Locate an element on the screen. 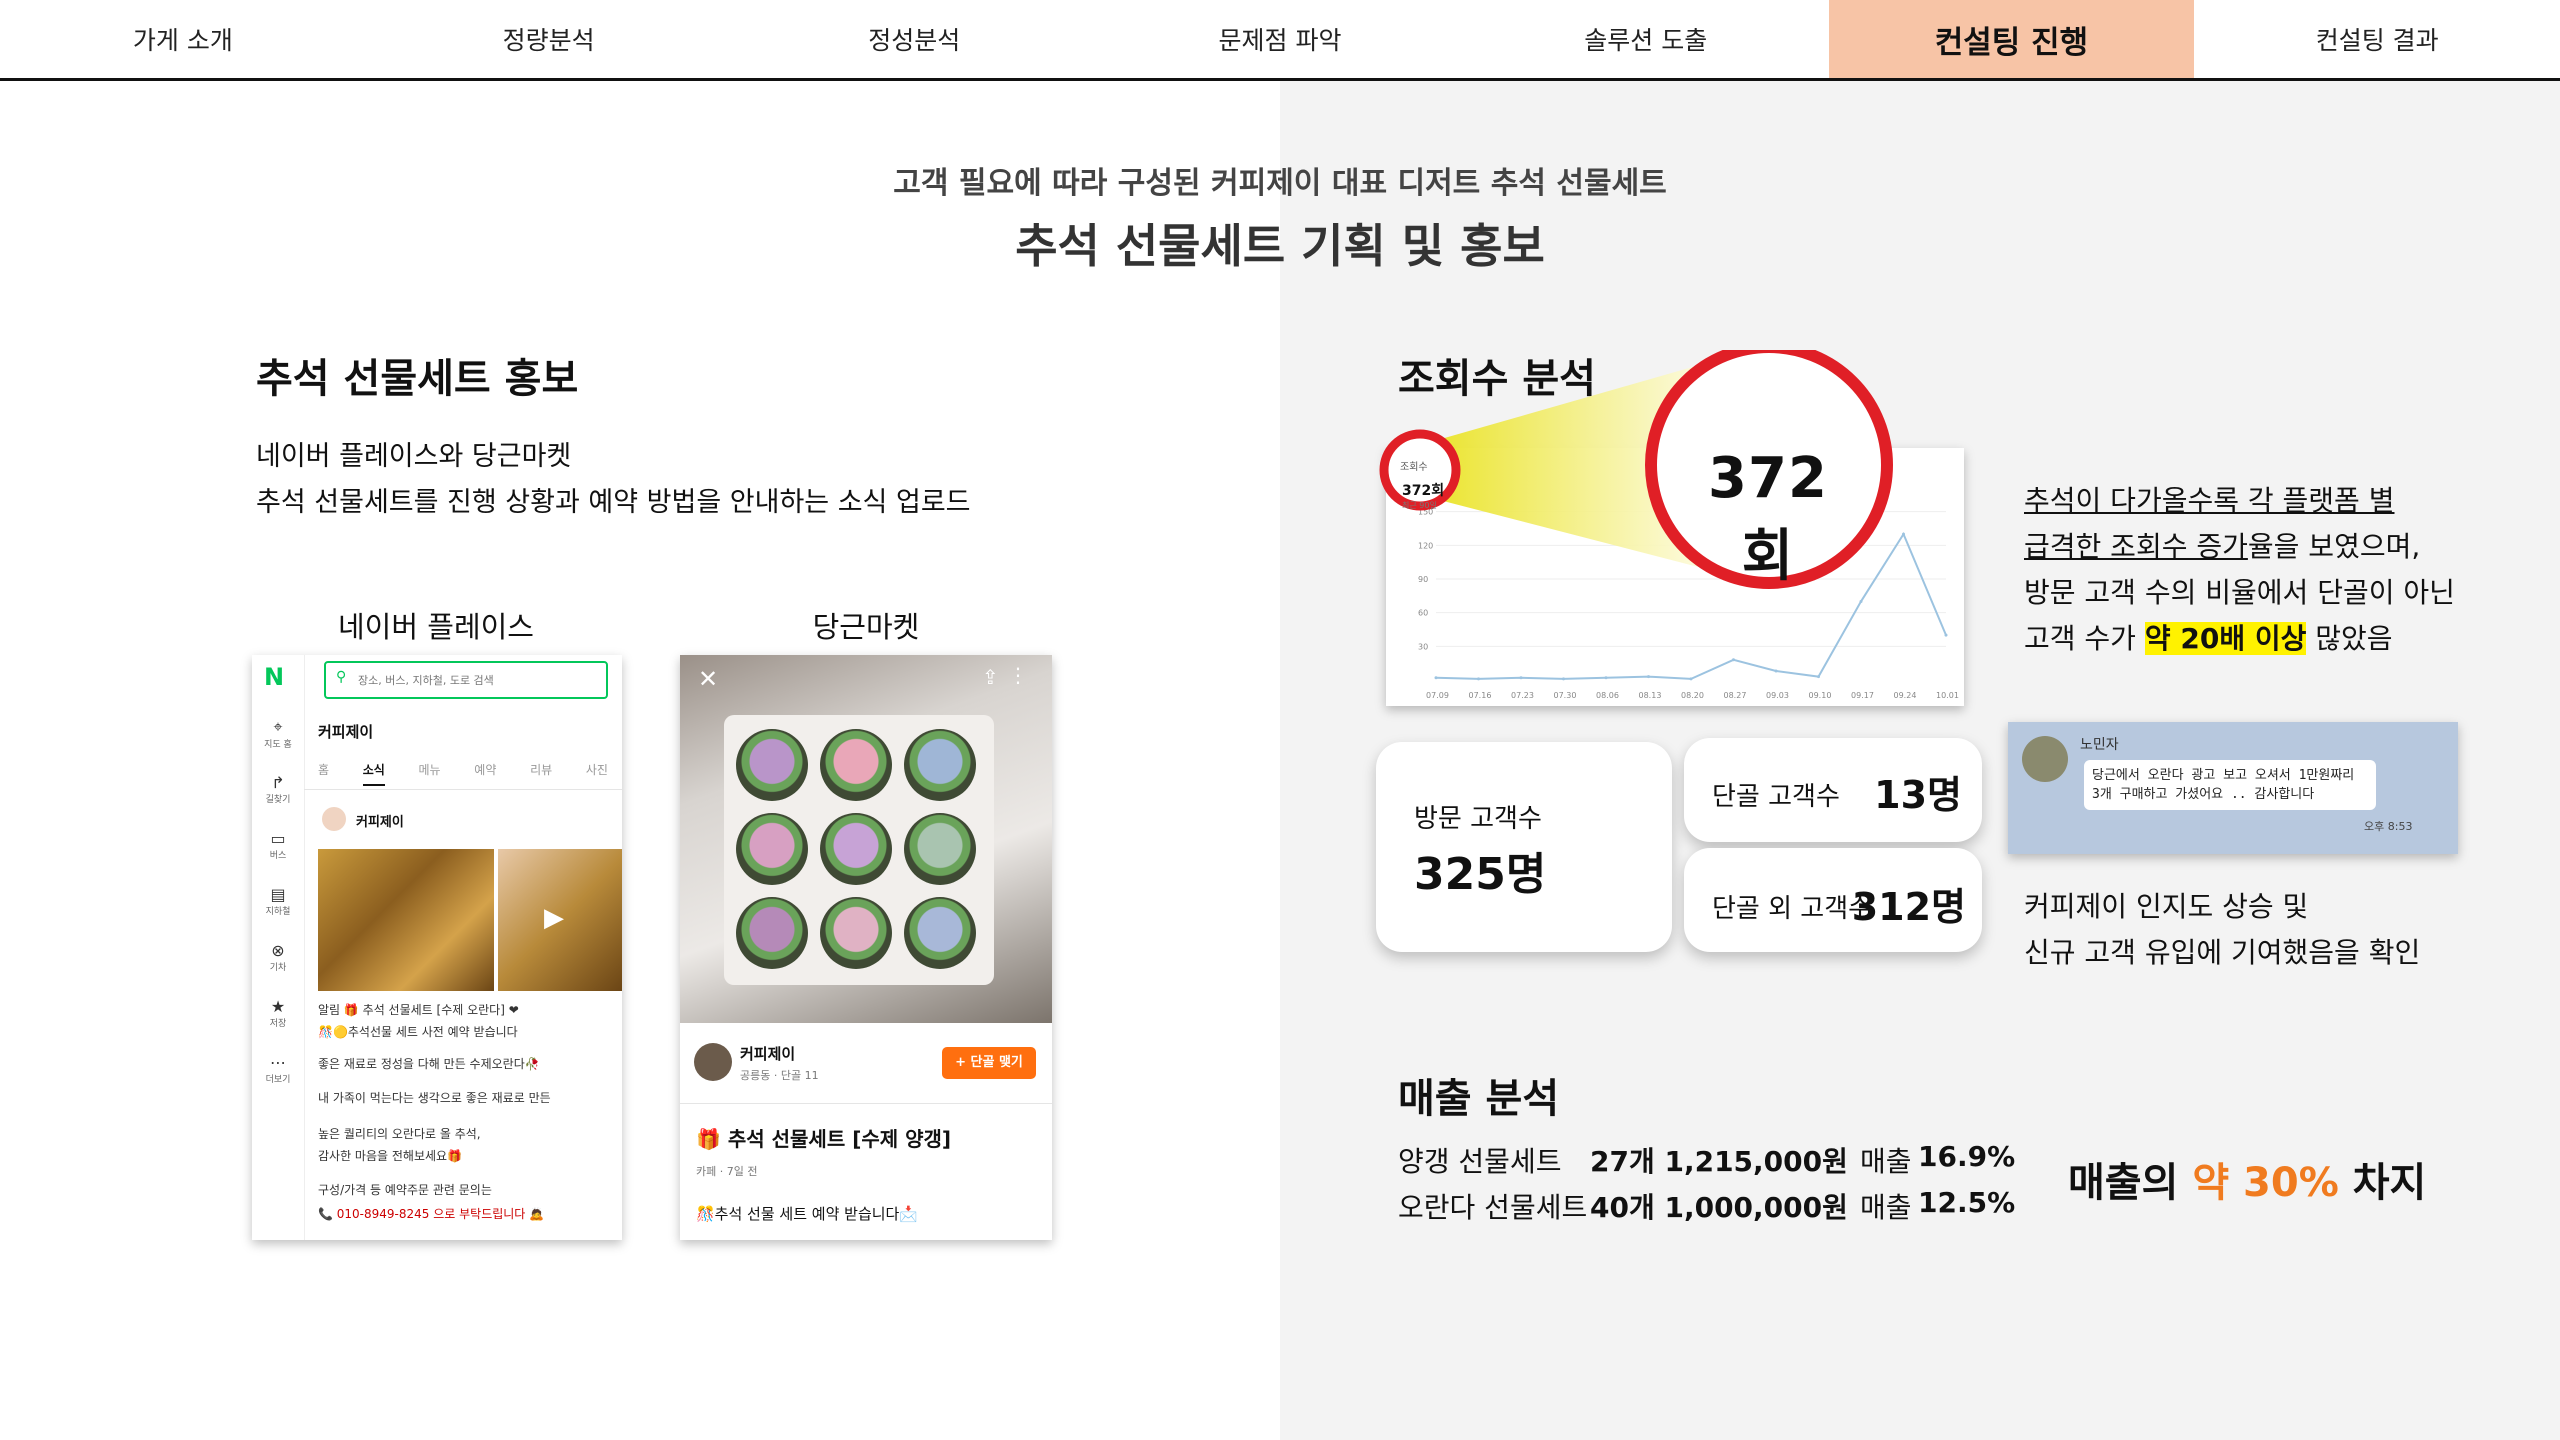 The width and height of the screenshot is (2560, 1440). side-icon: ▭ is located at coordinates (278, 838).